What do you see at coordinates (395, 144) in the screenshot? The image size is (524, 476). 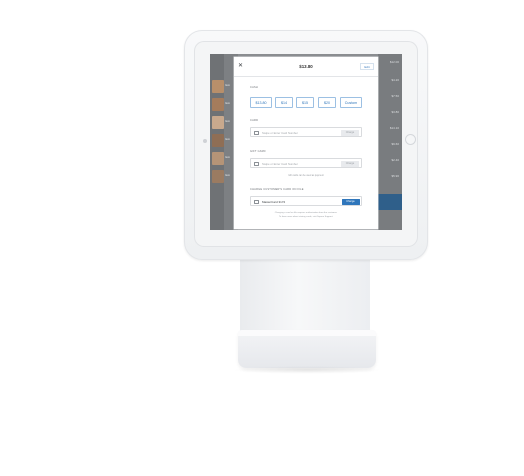 I see `ticket-price: $9.60` at bounding box center [395, 144].